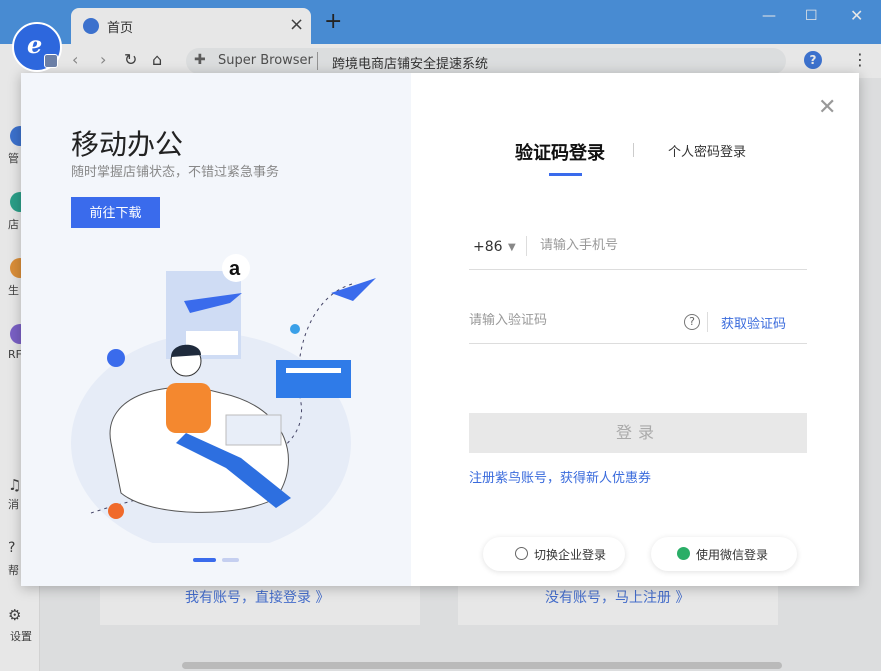 This screenshot has height=671, width=881. Describe the element at coordinates (560, 476) in the screenshot. I see `register-link: 注册紫鸟账号，获得新人优惠券` at that location.